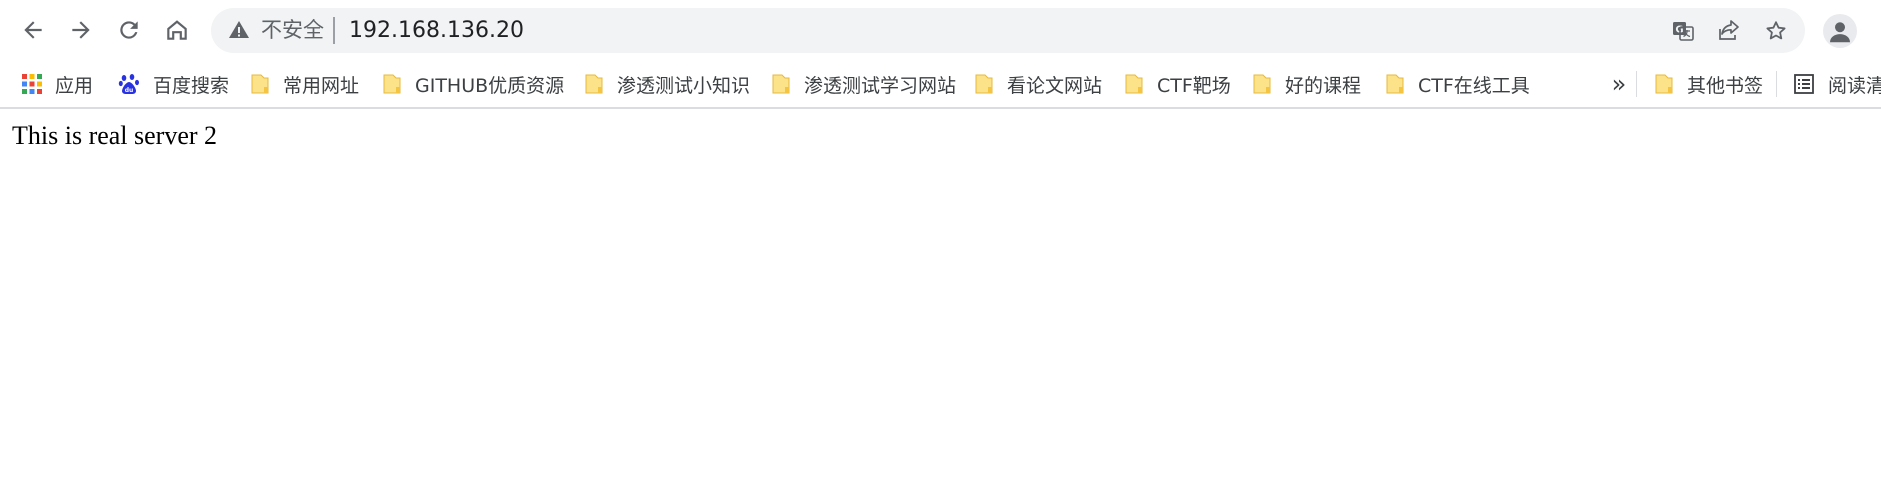  Describe the element at coordinates (490, 85) in the screenshot. I see `bookmark-label: GITHUB优质资源` at that location.